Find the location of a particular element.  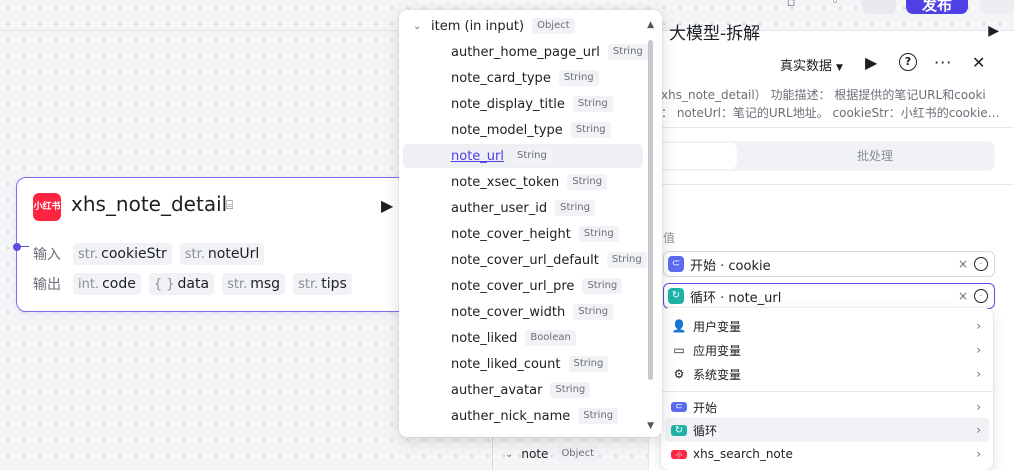

field-option: note_cover_width String is located at coordinates (523, 312).